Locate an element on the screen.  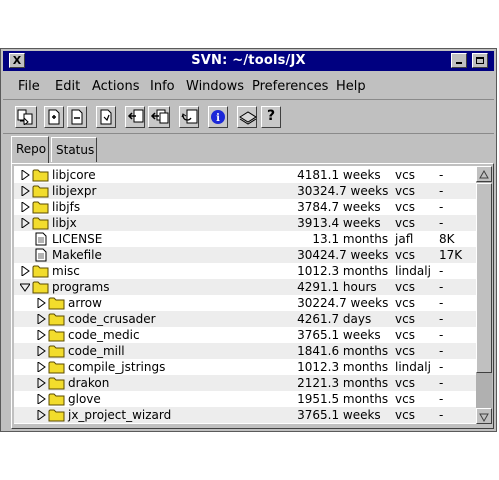
list-row: libjfs 378 4.7 weeks vcs - is located at coordinates (245, 207).